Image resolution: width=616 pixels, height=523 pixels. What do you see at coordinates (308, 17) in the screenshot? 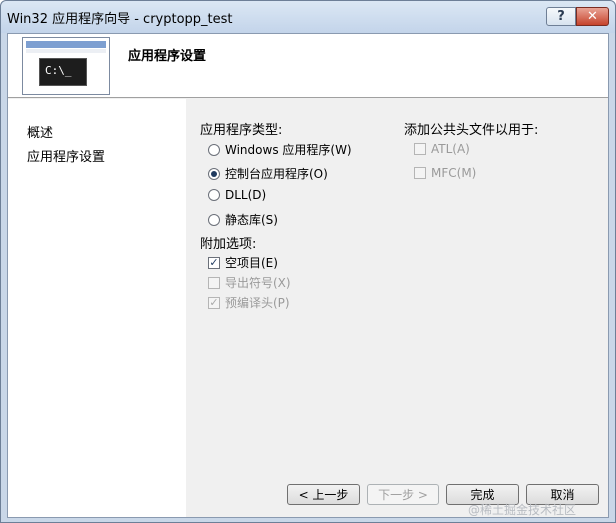
I see `title-bar: Win32 应用程序向导 - cryptopp_test ? ✕` at bounding box center [308, 17].